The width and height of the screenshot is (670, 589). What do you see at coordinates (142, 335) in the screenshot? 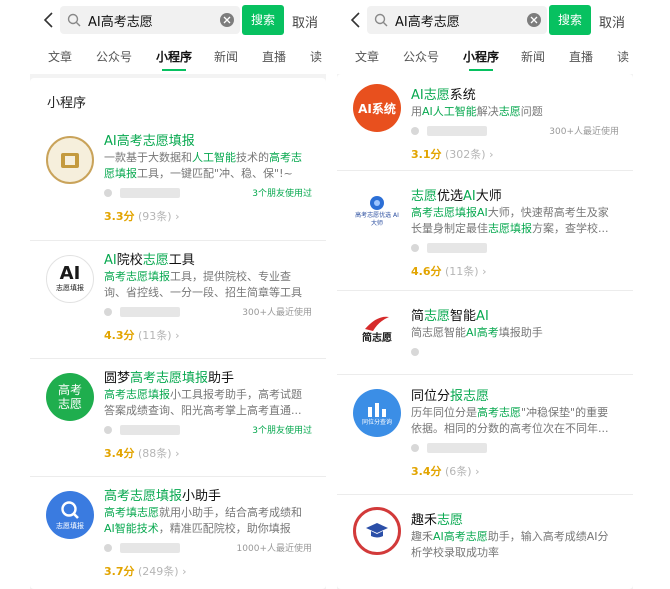
I see `item-rating: 4.3分 (11条) ›` at bounding box center [142, 335].